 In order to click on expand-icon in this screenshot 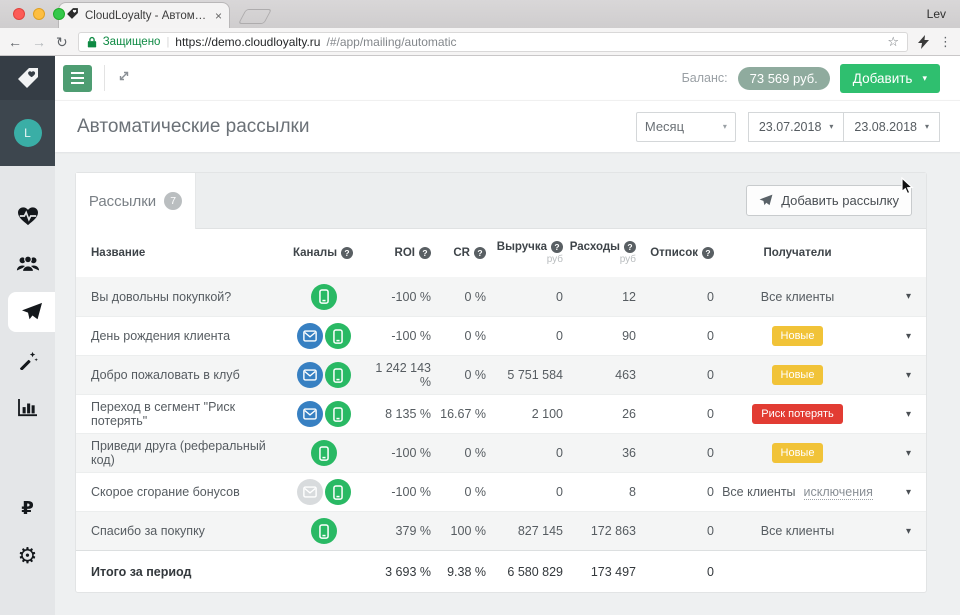, I will do `click(124, 78)`.